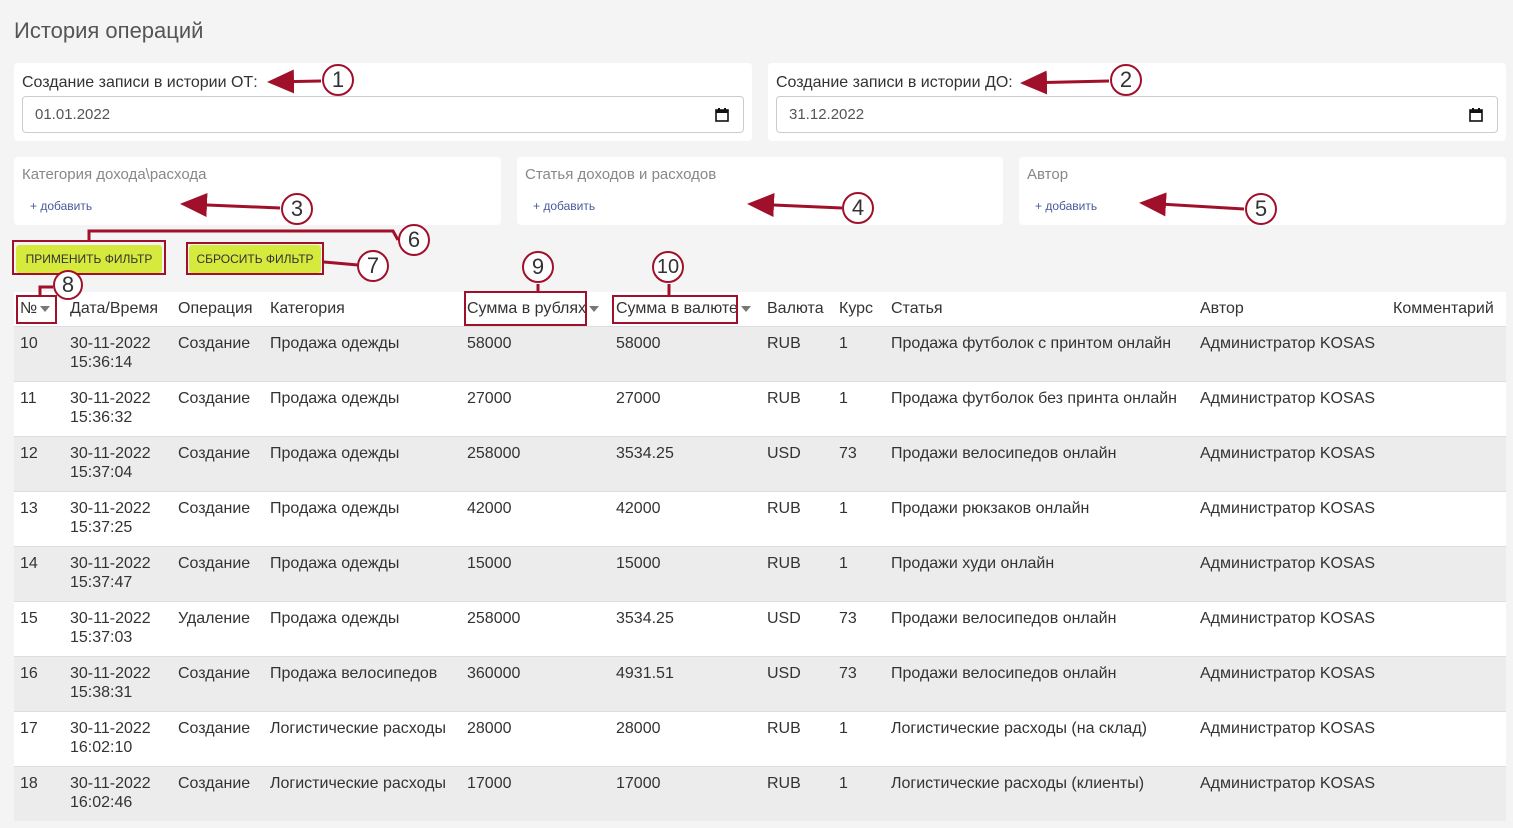 The height and width of the screenshot is (828, 1513). Describe the element at coordinates (101, 472) in the screenshot. I see `cell-time: 15:37:04` at that location.